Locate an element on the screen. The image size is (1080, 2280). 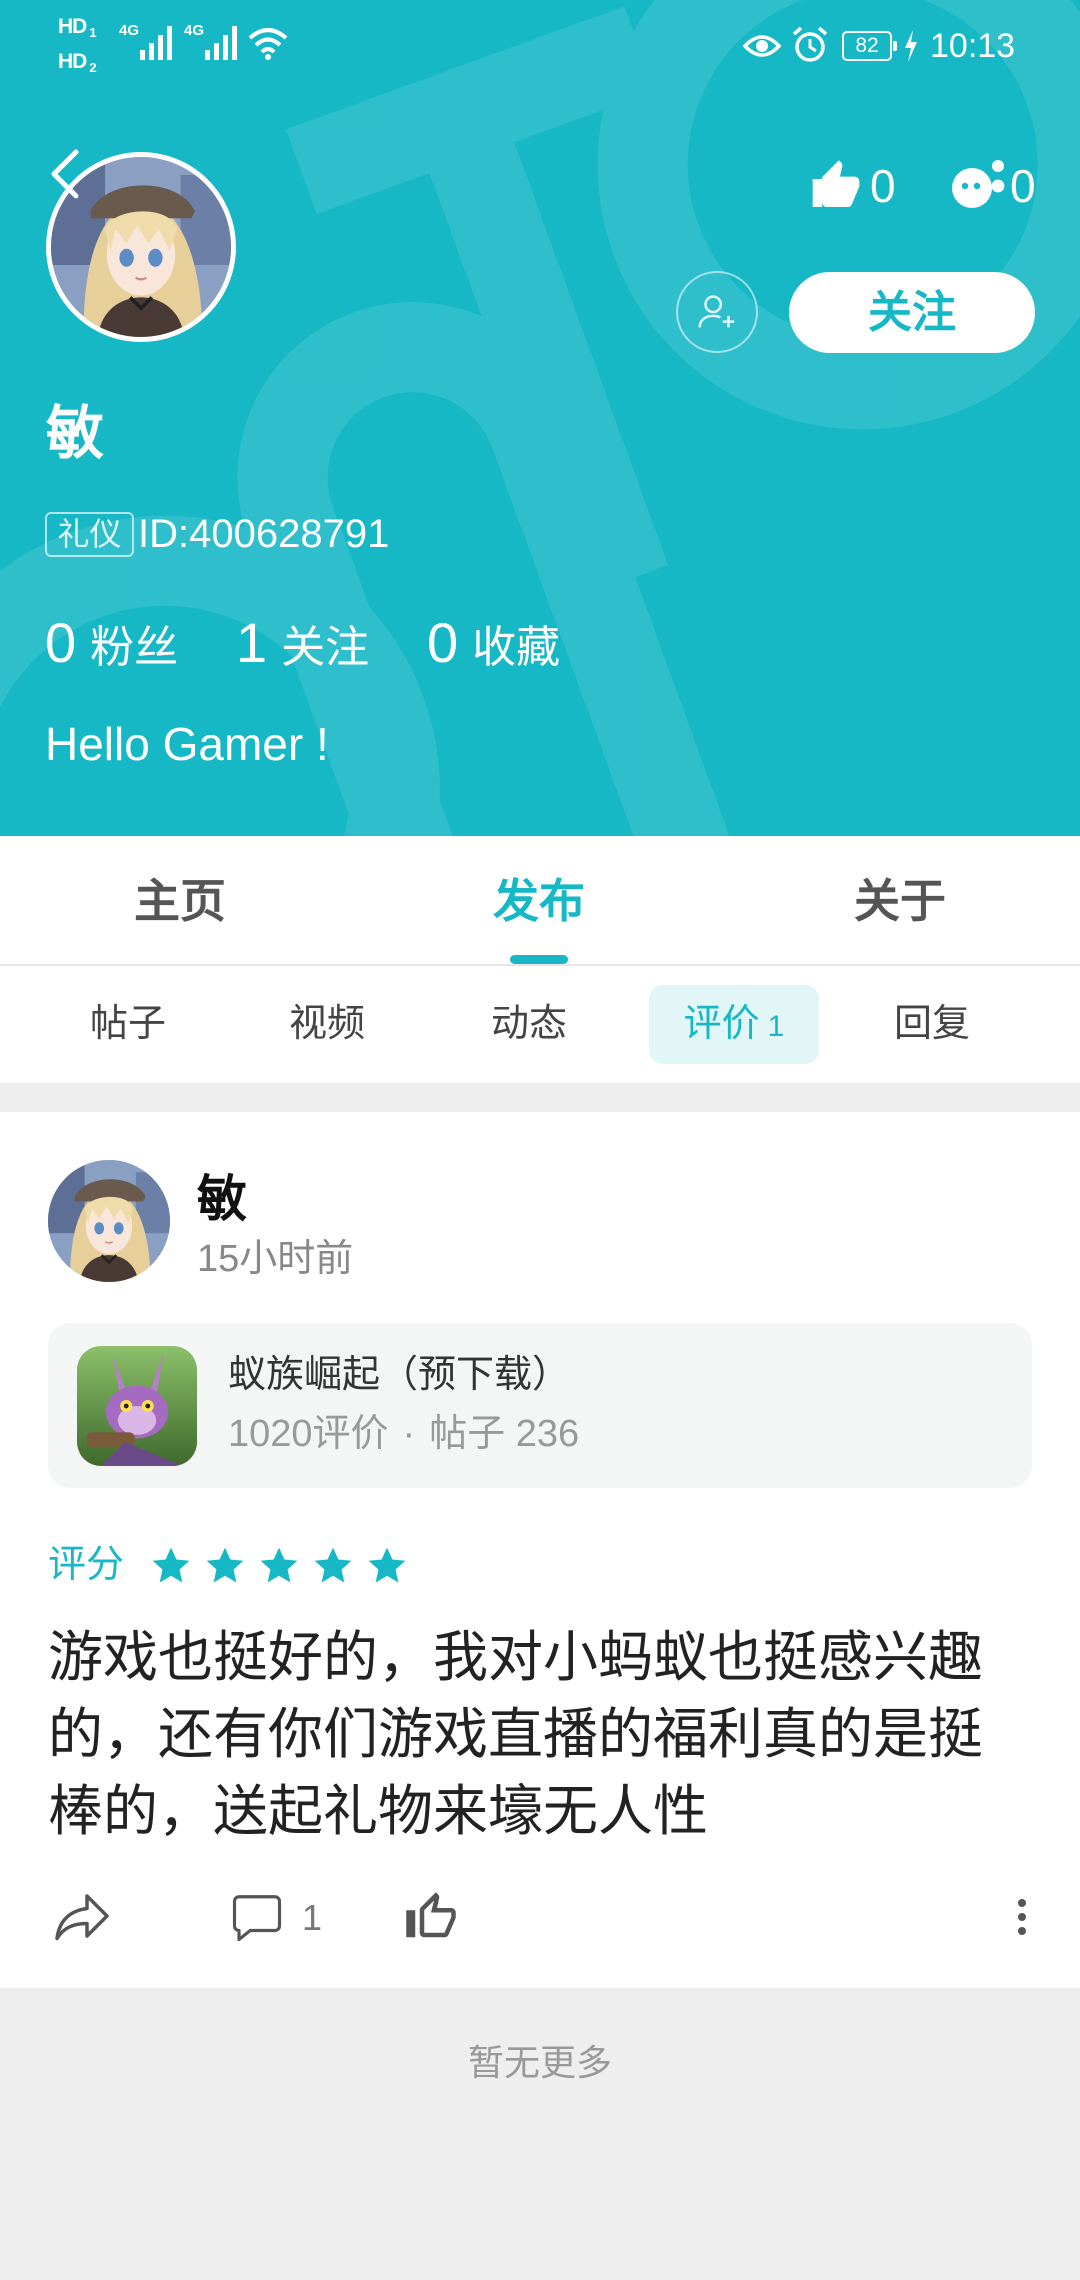
add-friend-button is located at coordinates (717, 312).